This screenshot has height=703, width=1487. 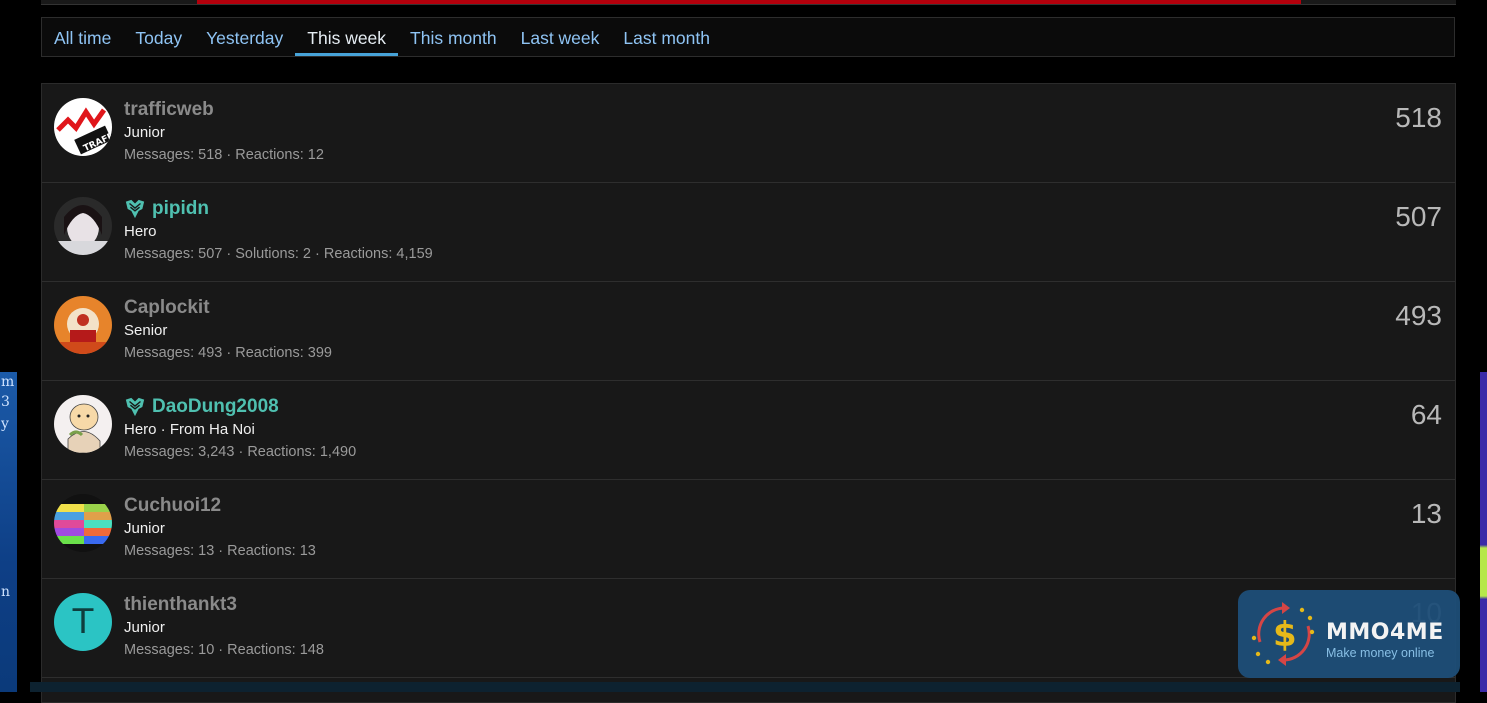 I want to click on username: pipidn, so click(x=278, y=209).